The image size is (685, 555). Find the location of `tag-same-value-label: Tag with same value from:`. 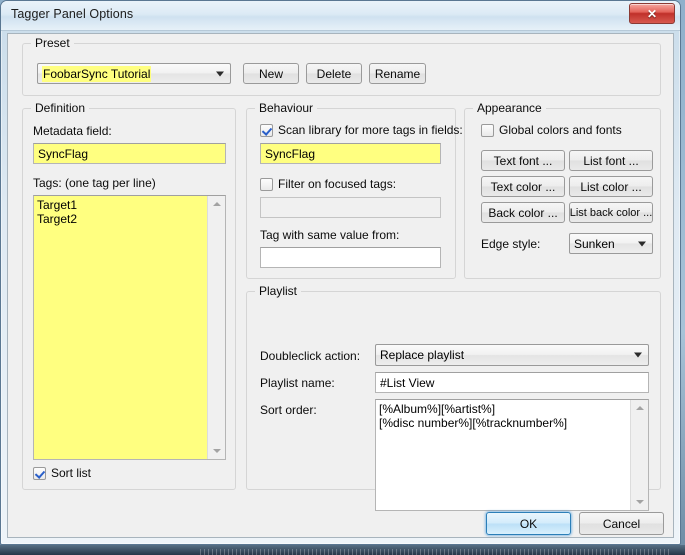

tag-same-value-label: Tag with same value from: is located at coordinates (330, 235).